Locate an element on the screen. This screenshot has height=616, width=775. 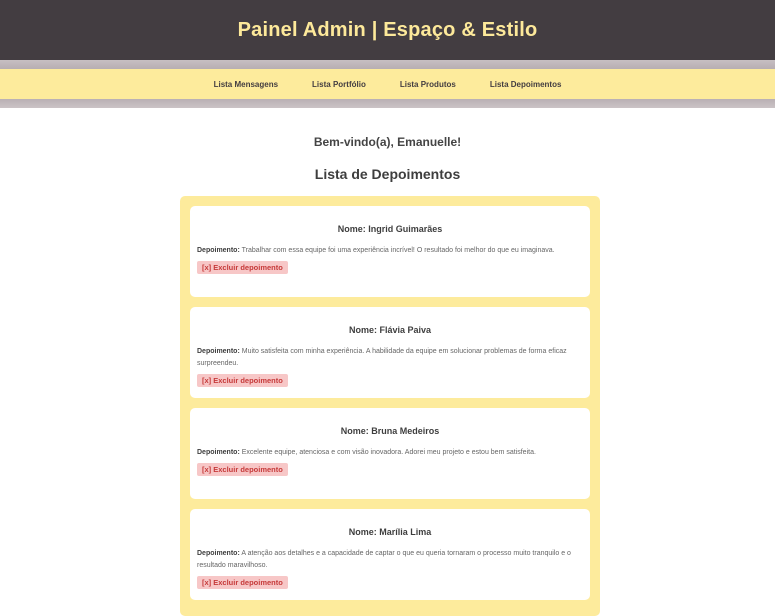
welcome-message: Bem-vindo(a), Emanuelle! is located at coordinates (387, 142).